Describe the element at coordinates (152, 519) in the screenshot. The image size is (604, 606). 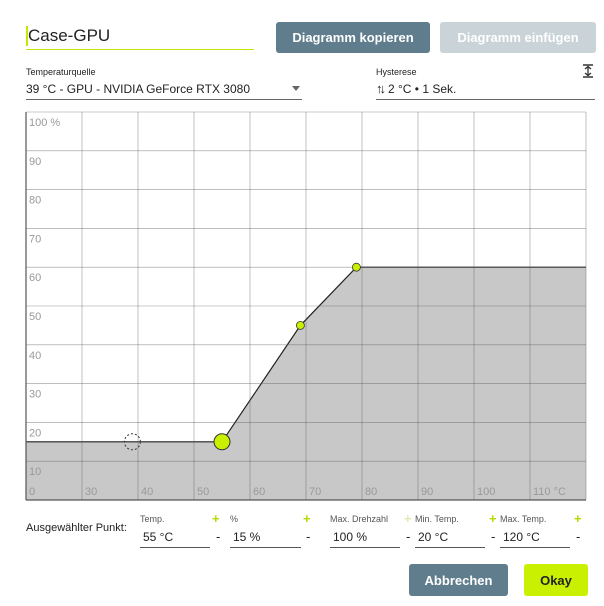
I see `field-temp-label: Temp.` at that location.